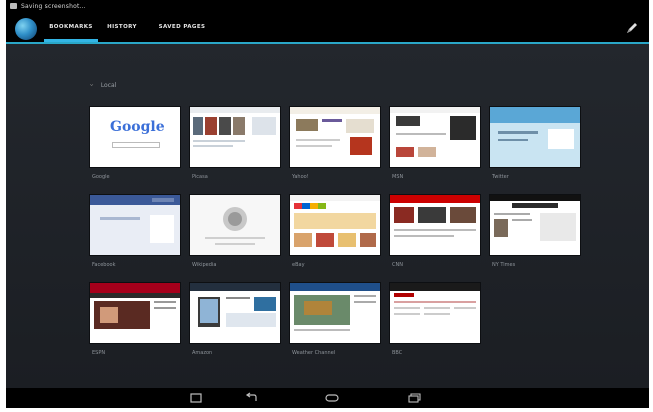  What do you see at coordinates (397, 265) in the screenshot?
I see `bookmark-label: CNN` at bounding box center [397, 265].